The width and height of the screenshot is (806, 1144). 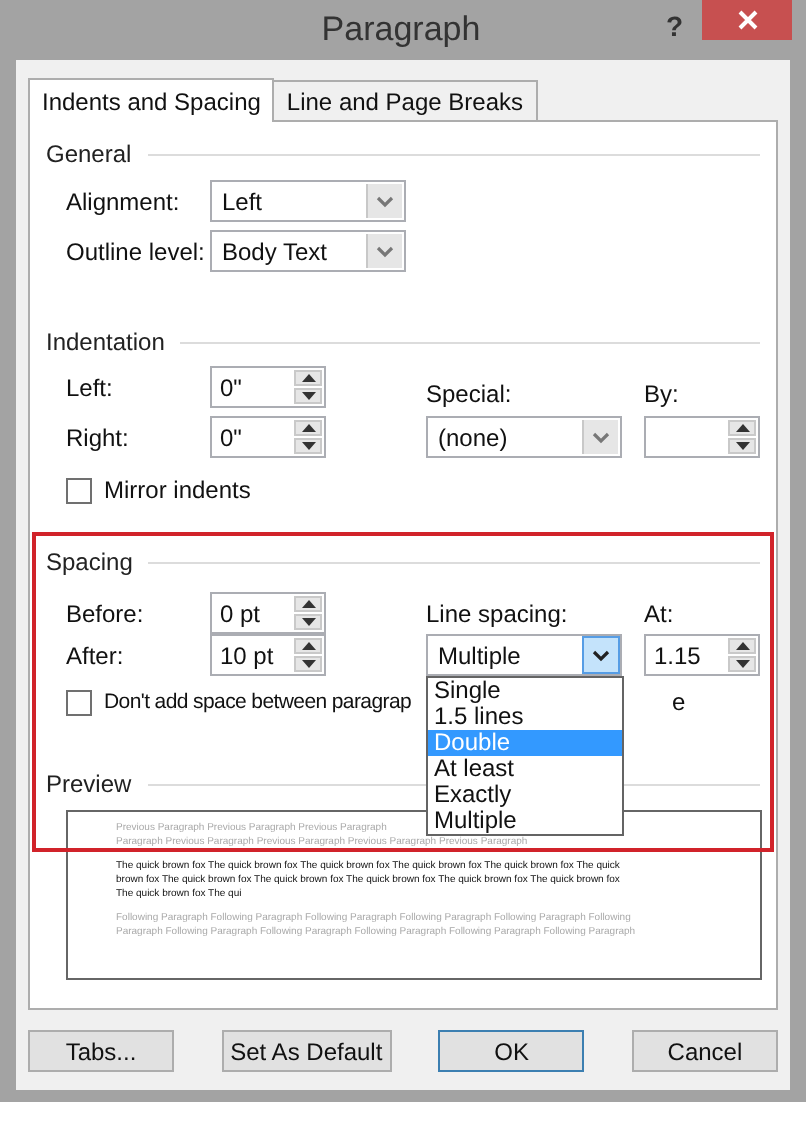 I want to click on field-label: Right:, so click(x=98, y=437).